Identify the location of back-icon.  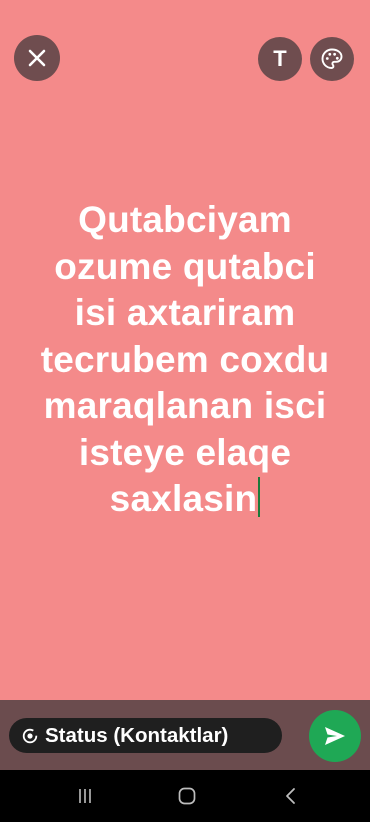
(290, 796).